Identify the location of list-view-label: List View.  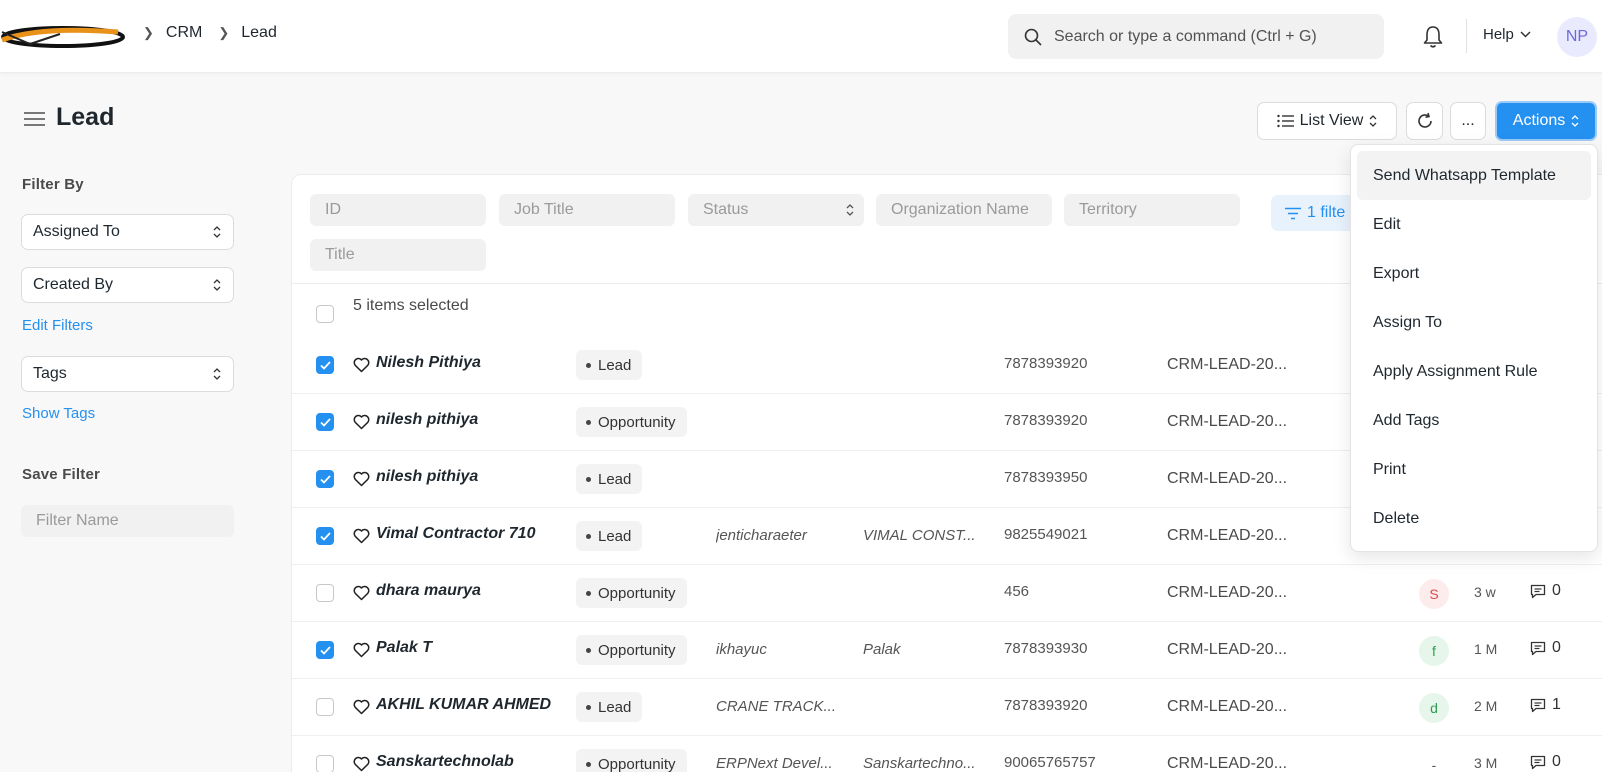
(1331, 120).